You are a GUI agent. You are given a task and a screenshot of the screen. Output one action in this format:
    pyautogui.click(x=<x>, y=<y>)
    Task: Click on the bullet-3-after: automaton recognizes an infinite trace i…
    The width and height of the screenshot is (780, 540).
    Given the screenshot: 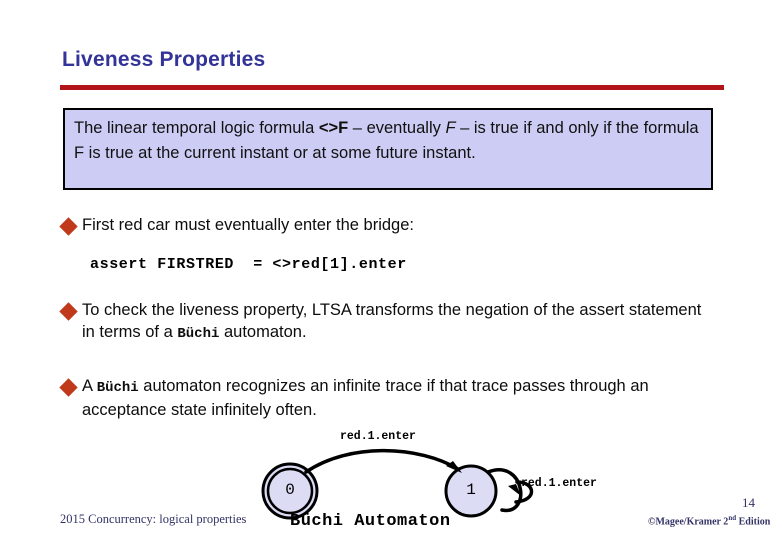 What is the action you would take?
    pyautogui.click(x=365, y=398)
    